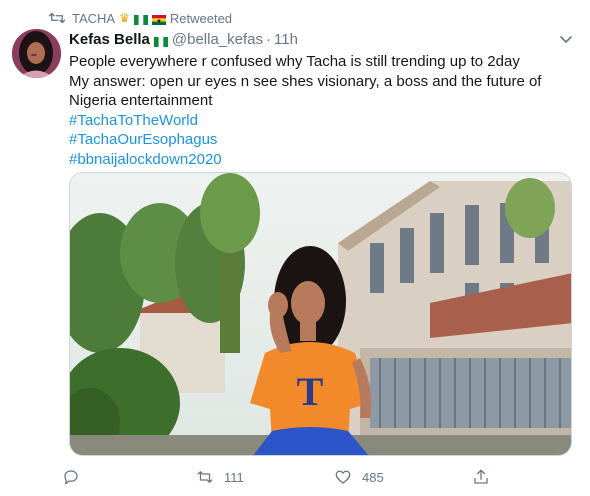 This screenshot has height=496, width=590. What do you see at coordinates (343, 477) in the screenshot?
I see `heart-icon` at bounding box center [343, 477].